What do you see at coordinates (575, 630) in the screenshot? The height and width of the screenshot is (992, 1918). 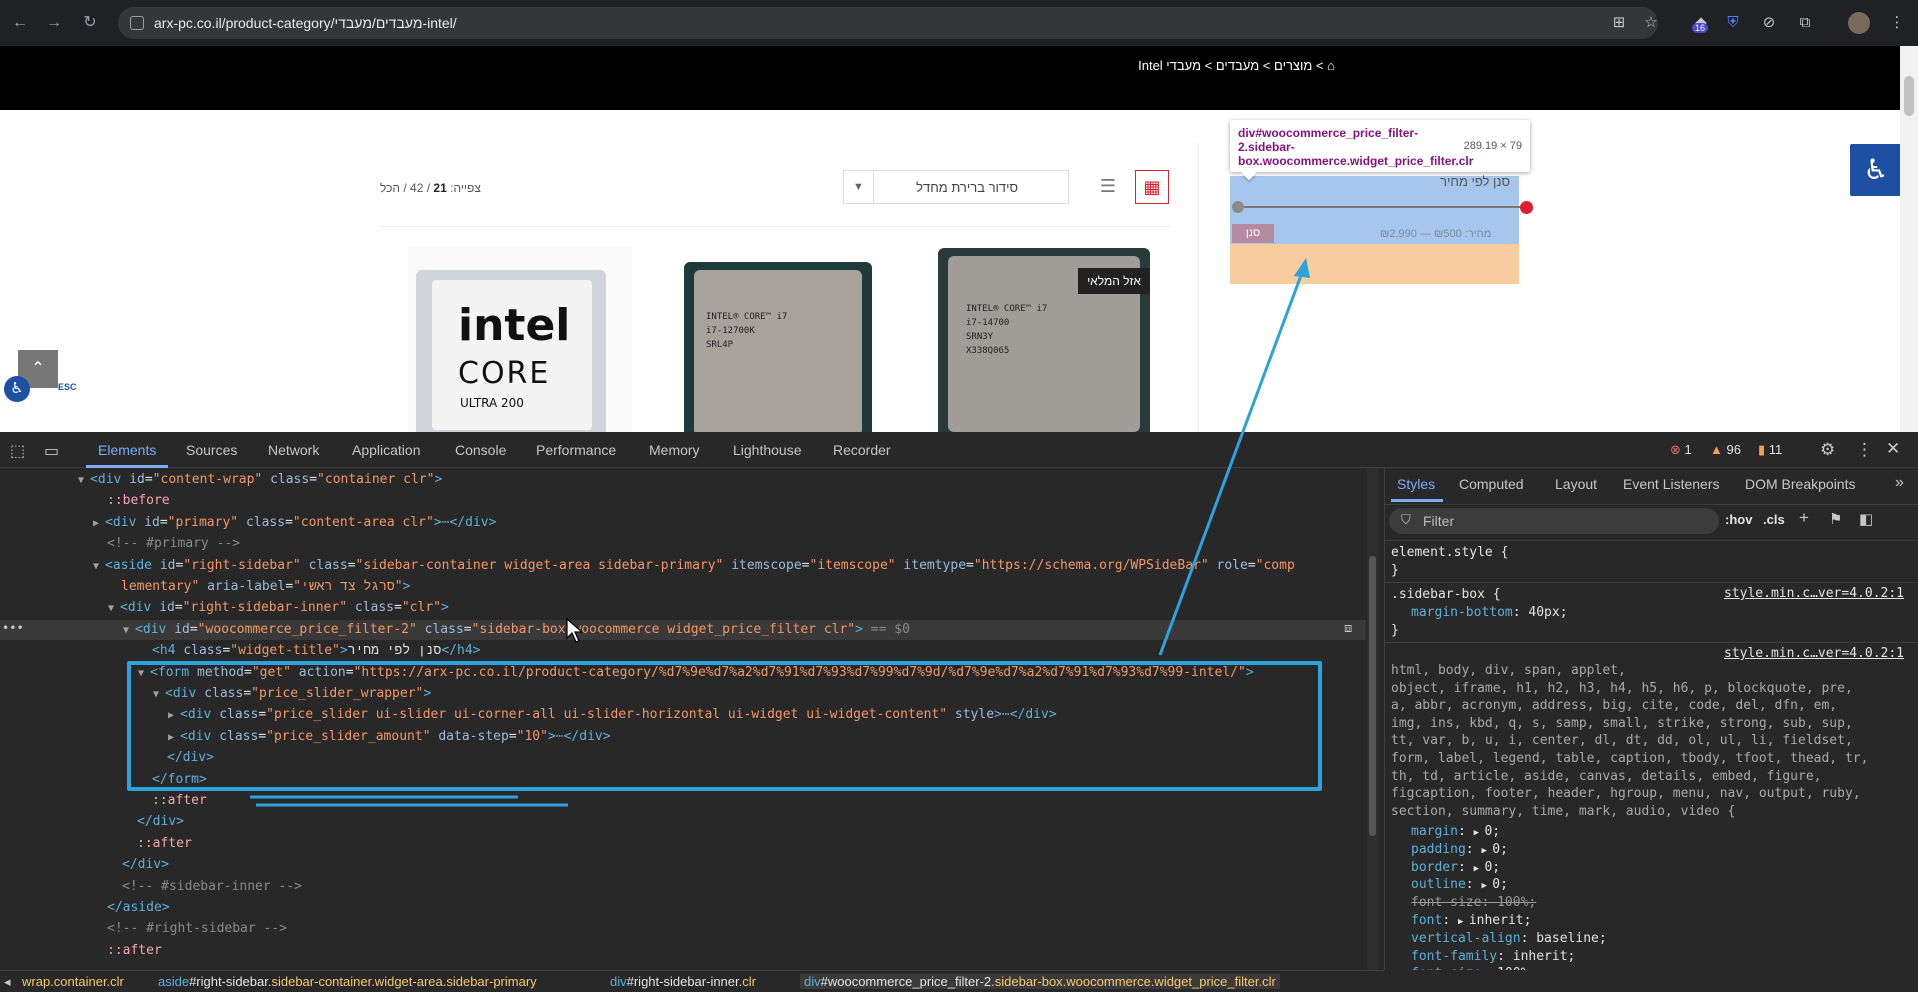 I see `mouse-cursor-icon` at bounding box center [575, 630].